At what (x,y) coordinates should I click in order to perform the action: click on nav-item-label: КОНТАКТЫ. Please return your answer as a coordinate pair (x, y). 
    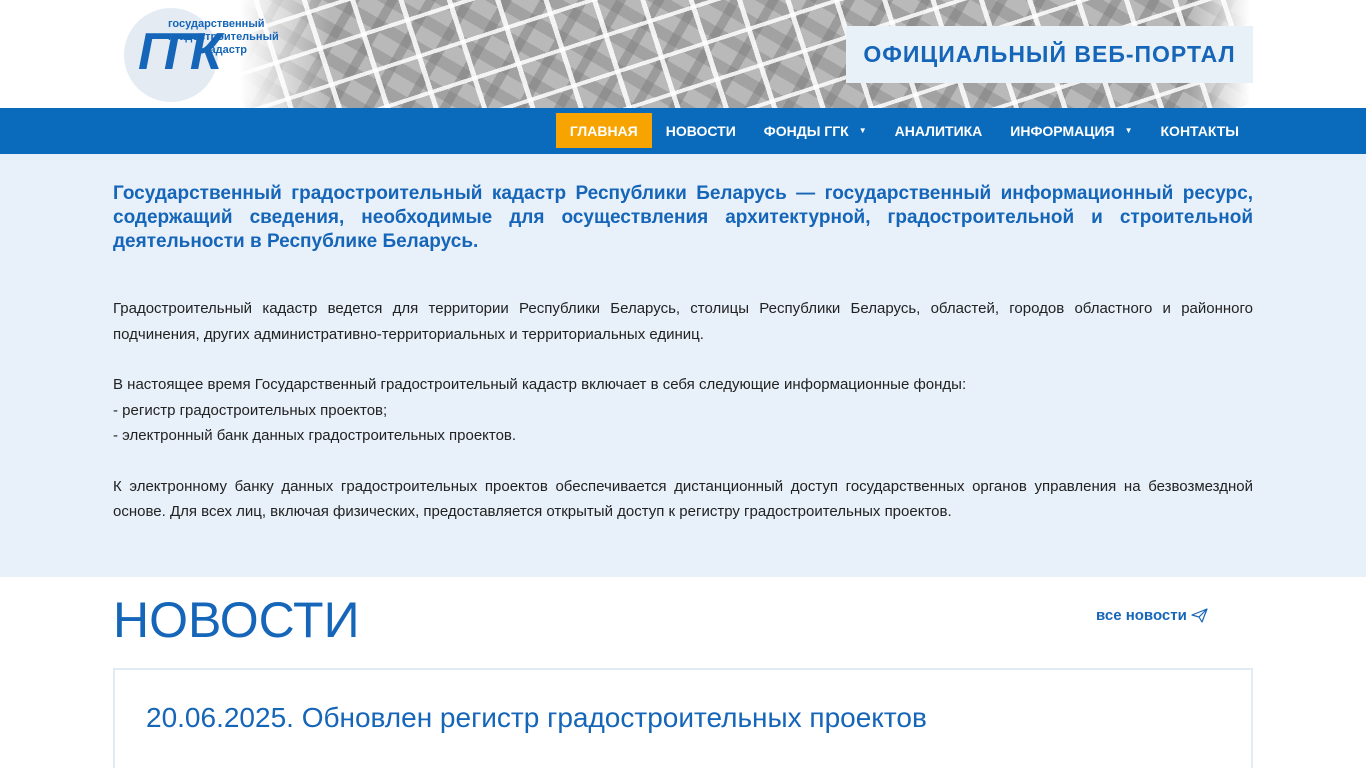
    Looking at the image, I should click on (1199, 130).